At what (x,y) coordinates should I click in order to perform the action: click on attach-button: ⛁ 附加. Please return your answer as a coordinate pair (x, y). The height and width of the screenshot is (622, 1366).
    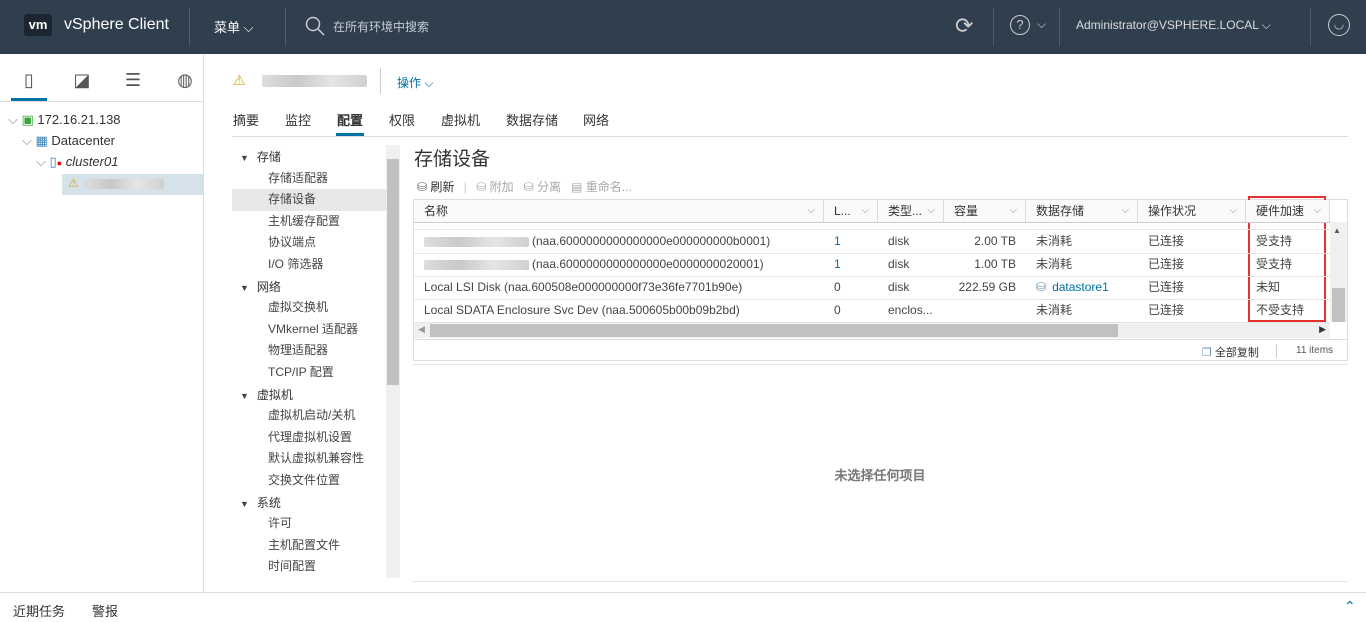
    Looking at the image, I should click on (494, 187).